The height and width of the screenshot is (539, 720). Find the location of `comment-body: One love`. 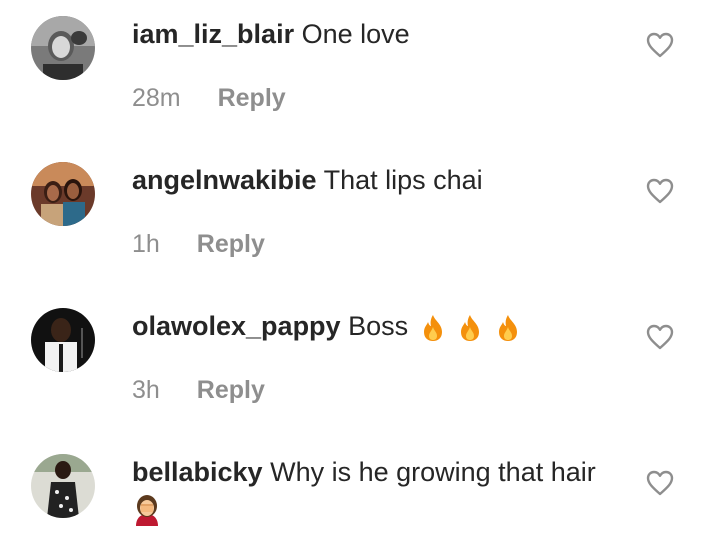

comment-body: One love is located at coordinates (355, 34).